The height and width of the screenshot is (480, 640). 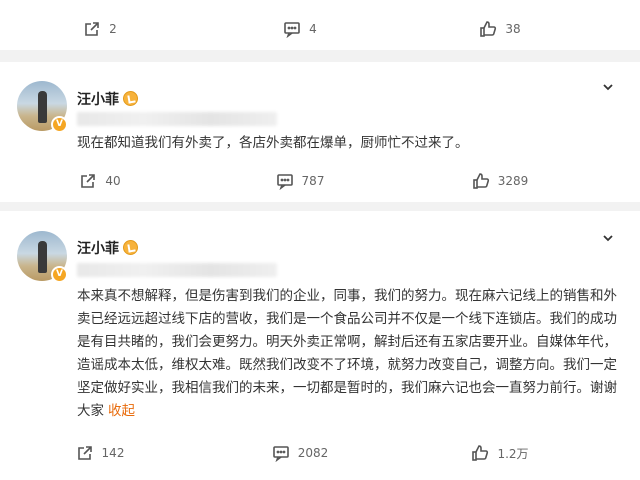 I want to click on comment-button: 787, so click(x=300, y=181).